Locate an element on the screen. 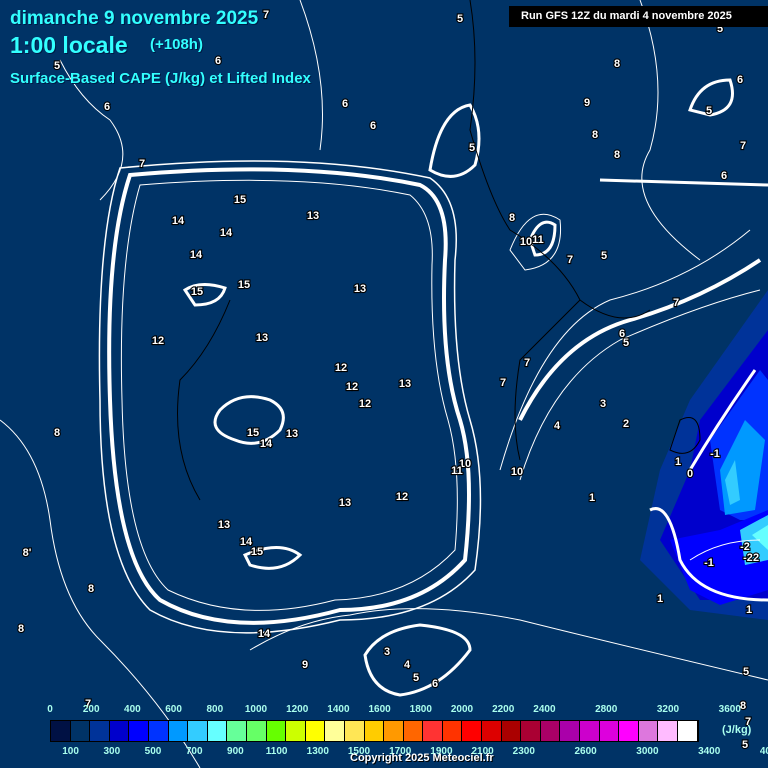  forecast-date: dimanche 9 novembre 2025 is located at coordinates (134, 18).